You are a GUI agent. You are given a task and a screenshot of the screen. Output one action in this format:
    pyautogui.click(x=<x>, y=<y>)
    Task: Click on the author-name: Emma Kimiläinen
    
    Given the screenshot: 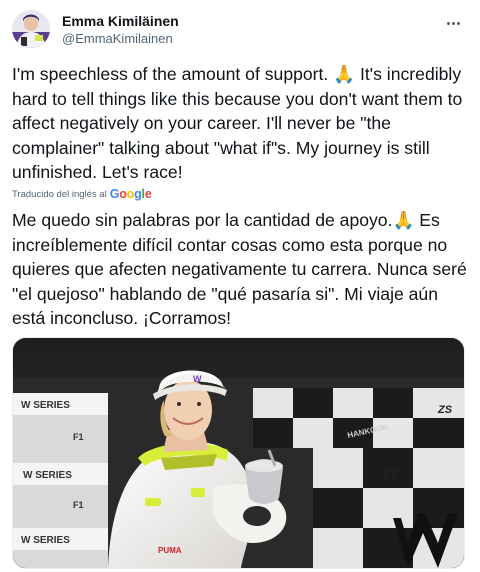 What is the action you would take?
    pyautogui.click(x=120, y=21)
    